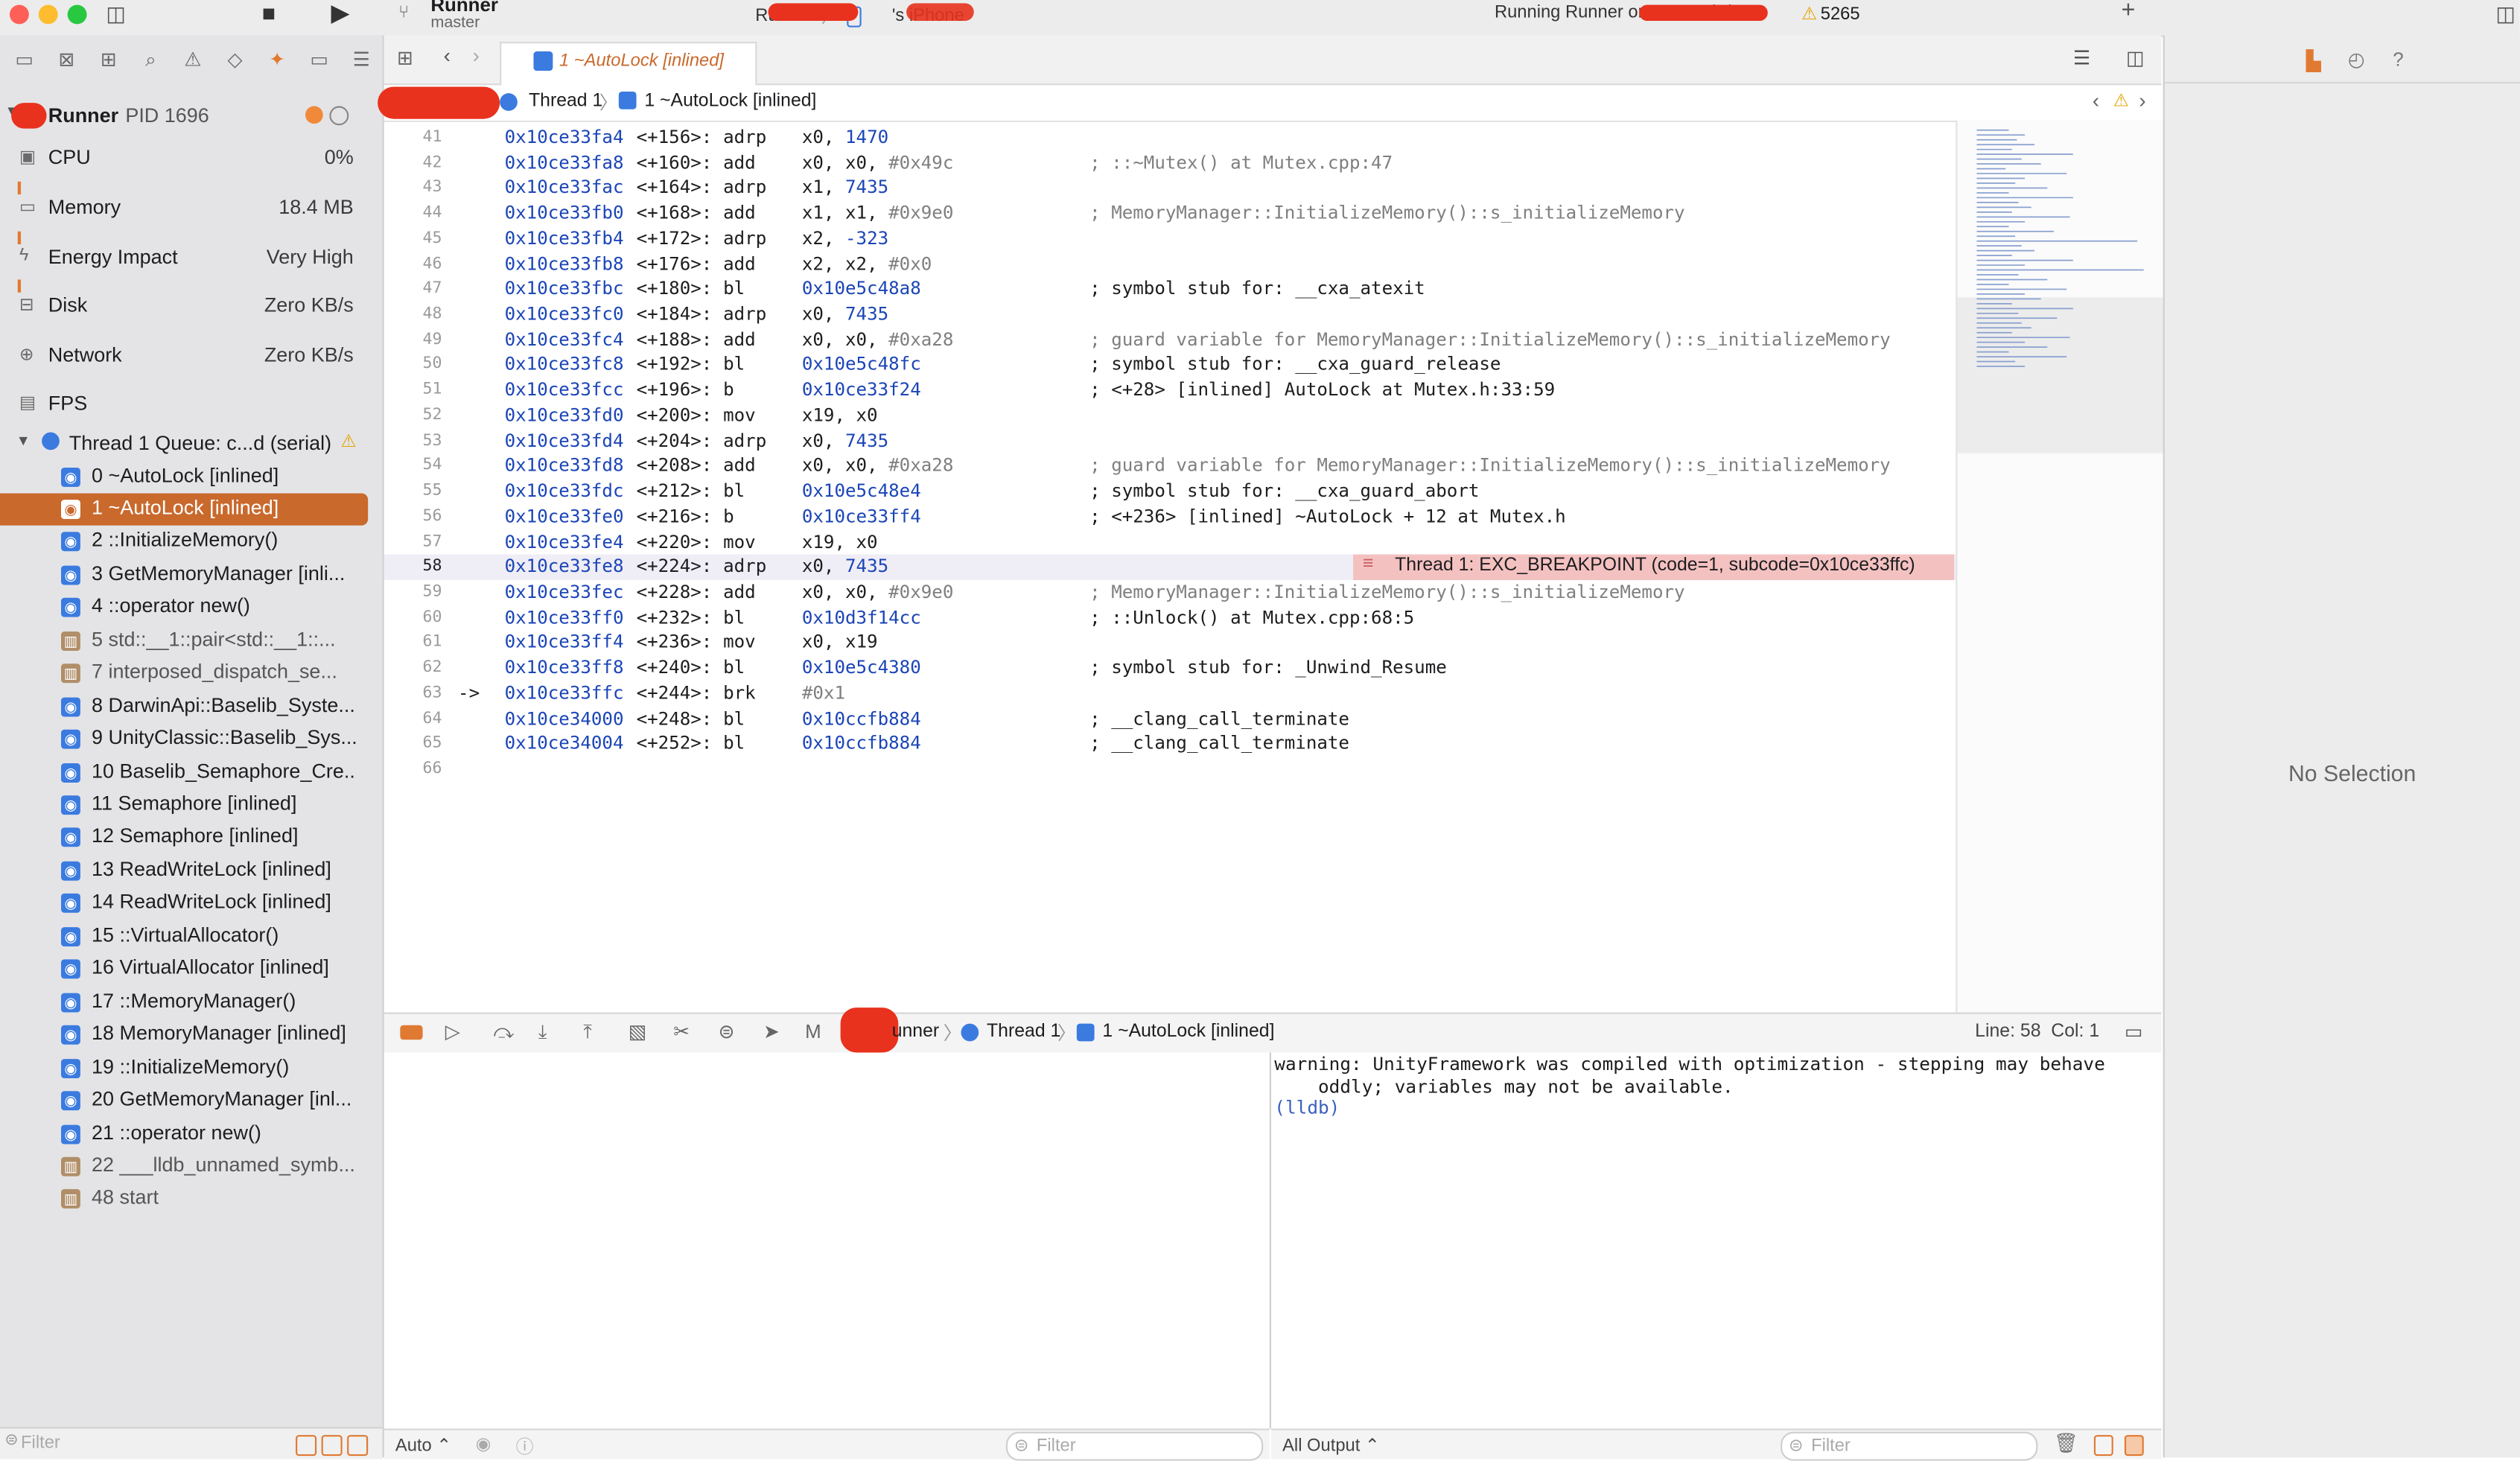 The height and width of the screenshot is (1461, 2520). I want to click on help-inspector-icon: ?, so click(2398, 60).